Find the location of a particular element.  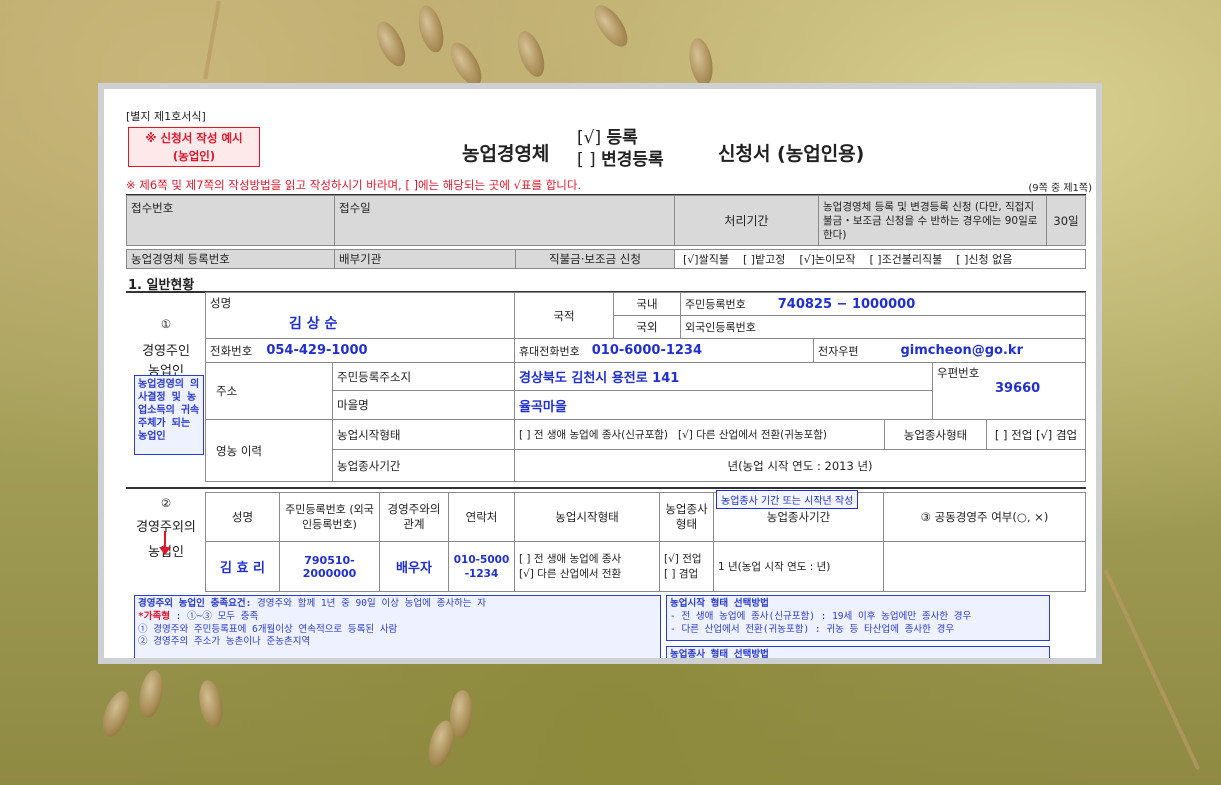

converted-option: [√] 다른 산업에서 전환(귀농포함) is located at coordinates (752, 434).